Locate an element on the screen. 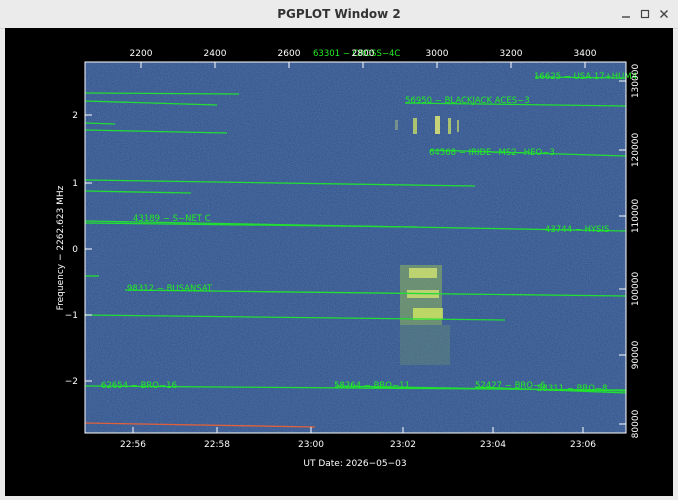  sat-label: 56950 − BLACKJACK ACES−3 is located at coordinates (467, 101).